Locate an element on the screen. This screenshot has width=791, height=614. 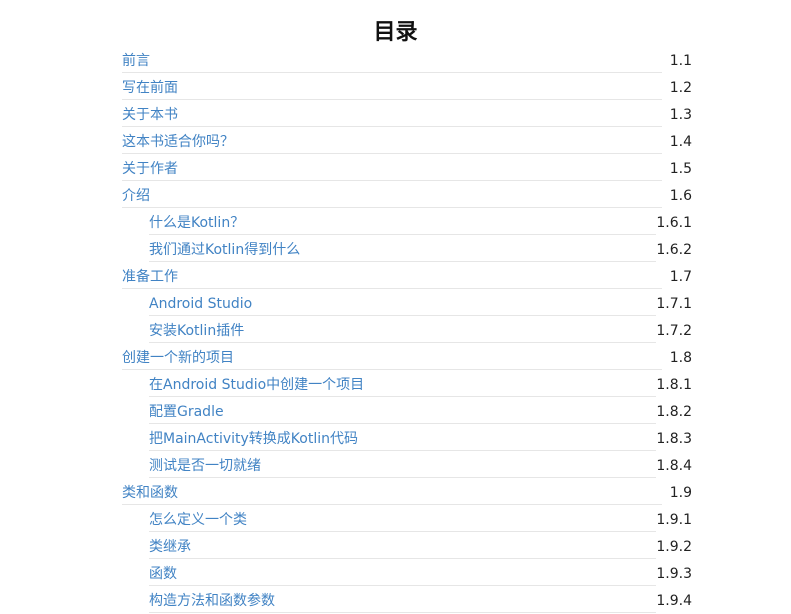
toc-entry-link: Android Studio is located at coordinates (200, 304).